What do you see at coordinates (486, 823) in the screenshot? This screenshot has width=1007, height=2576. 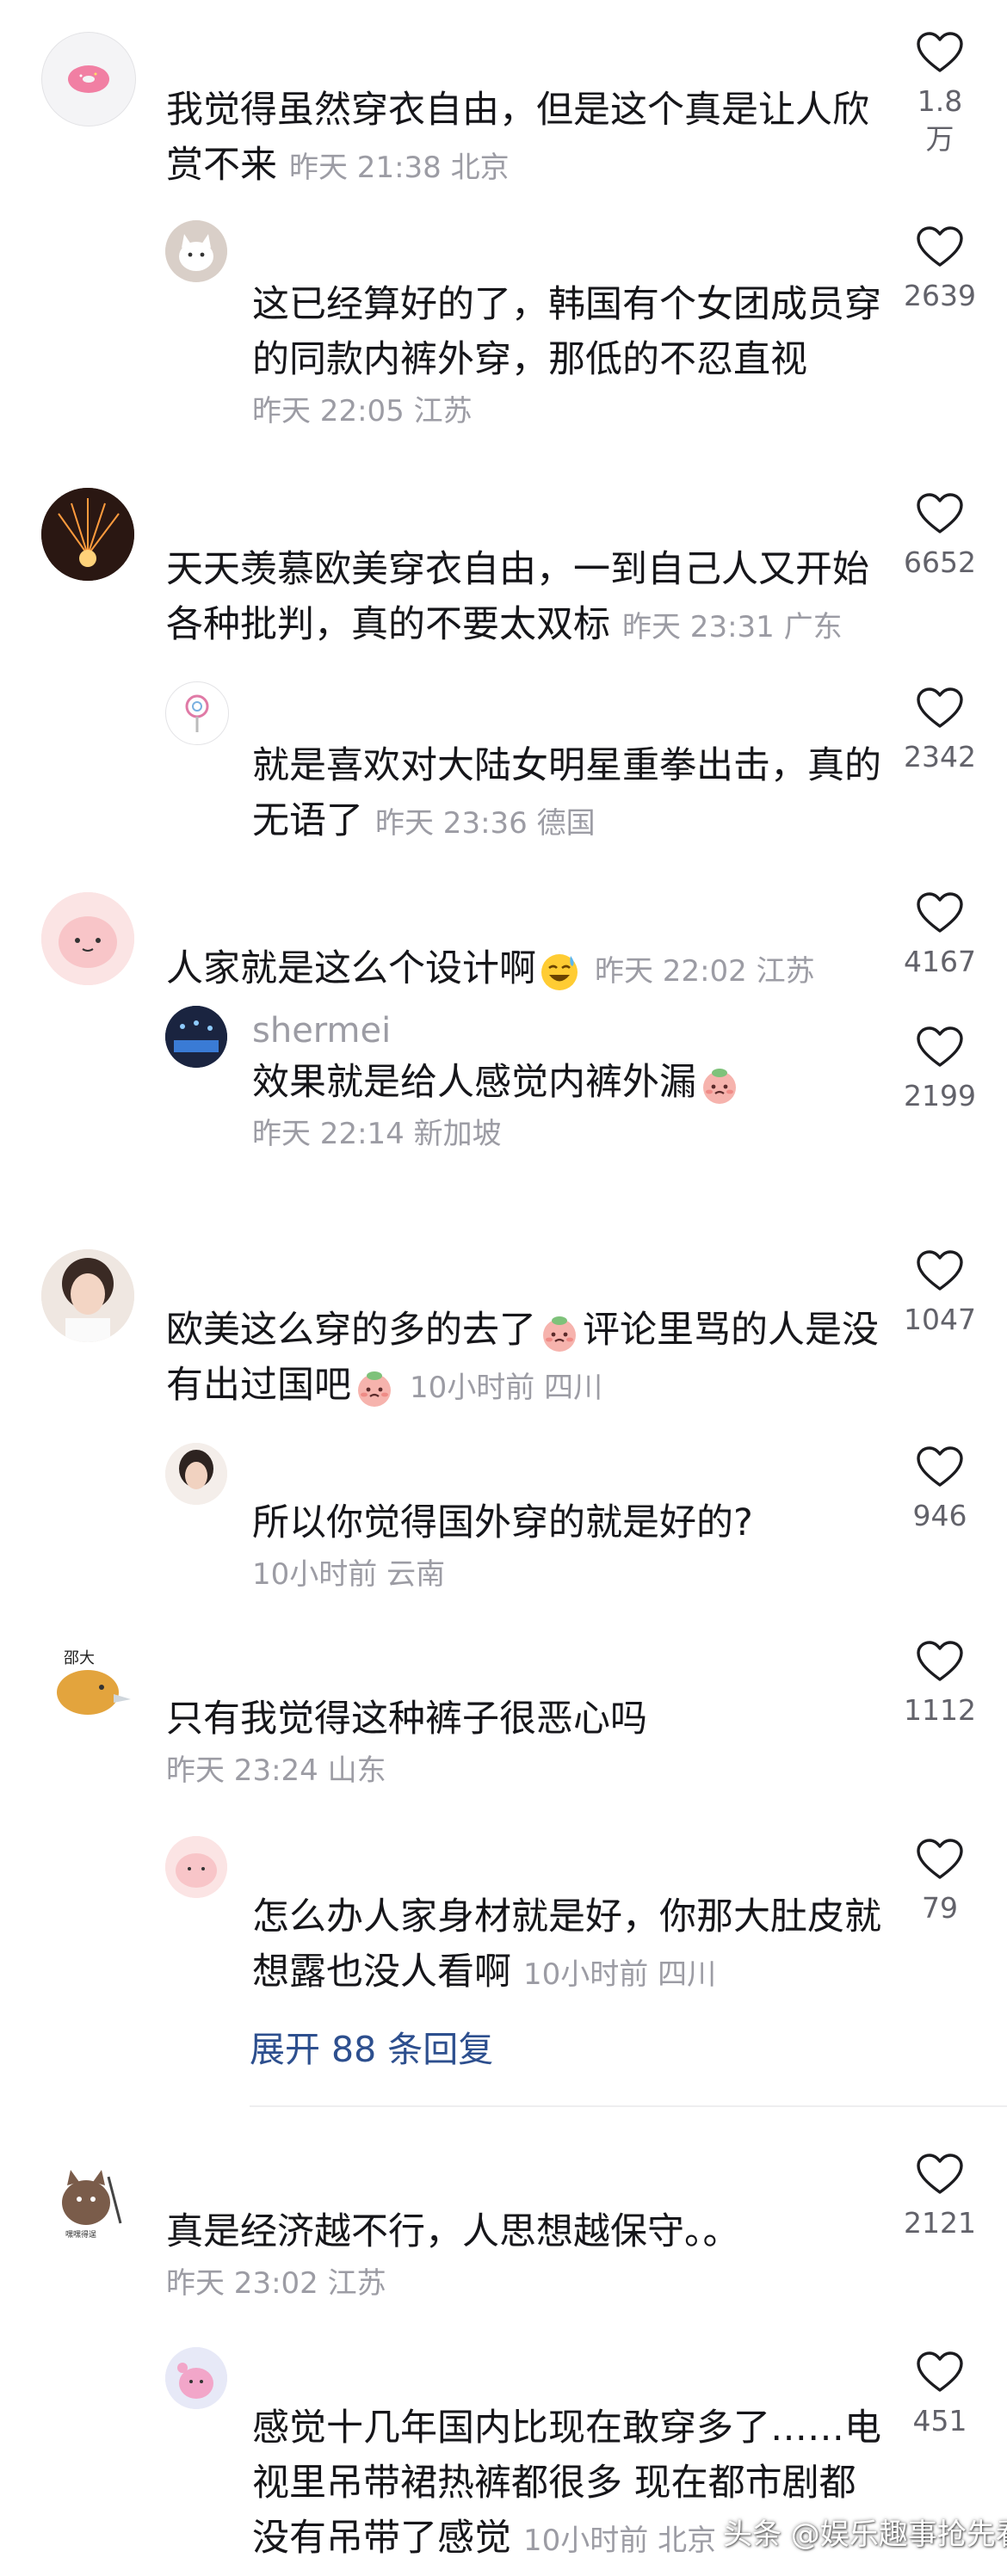 I see `comment-meta: 昨天 23:36 德国` at bounding box center [486, 823].